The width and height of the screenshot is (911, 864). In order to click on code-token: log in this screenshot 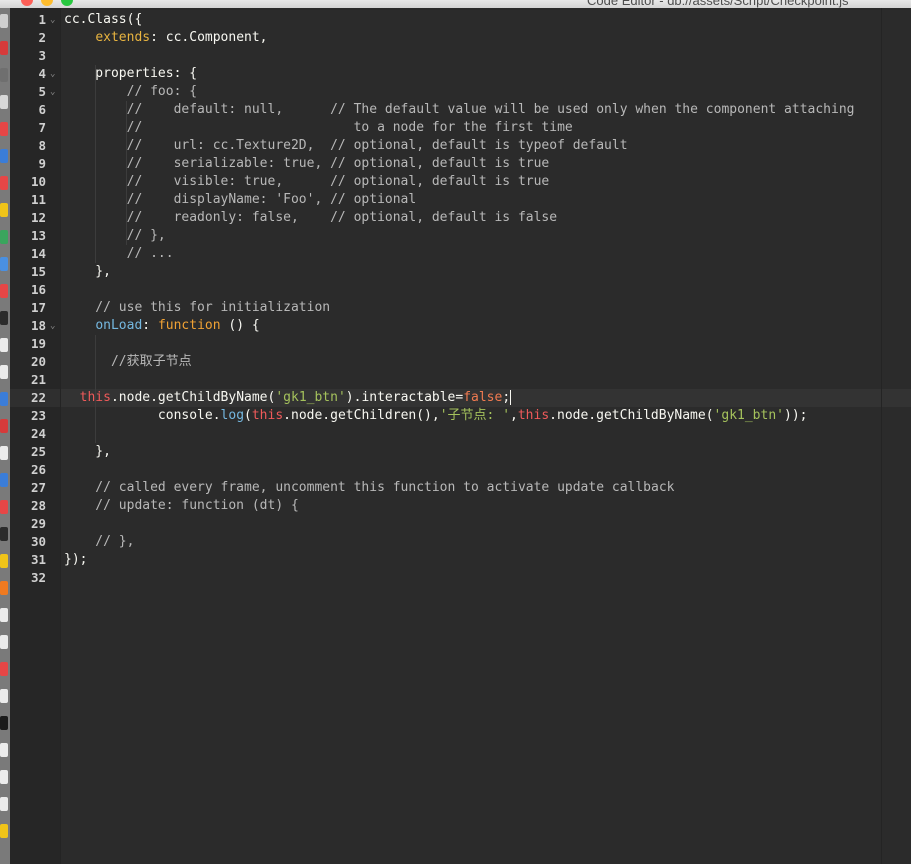, I will do `click(232, 415)`.